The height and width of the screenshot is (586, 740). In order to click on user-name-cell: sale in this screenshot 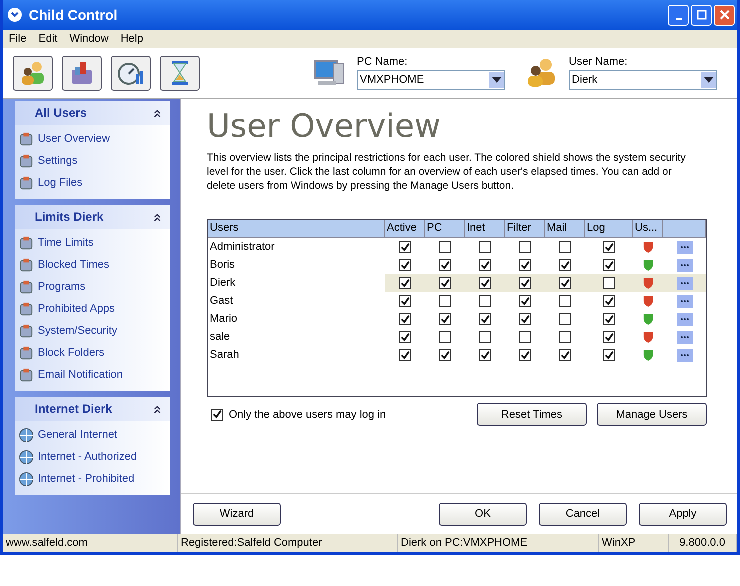, I will do `click(296, 337)`.